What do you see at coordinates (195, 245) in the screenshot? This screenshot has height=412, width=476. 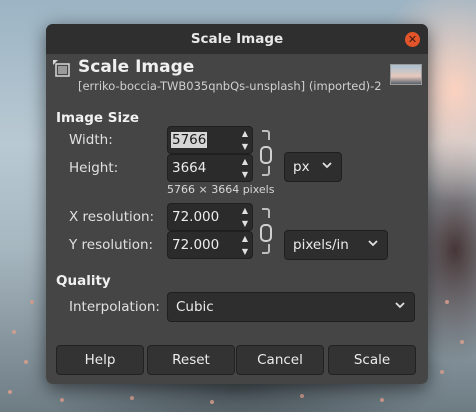 I see `y-resolution-input: 72.000` at bounding box center [195, 245].